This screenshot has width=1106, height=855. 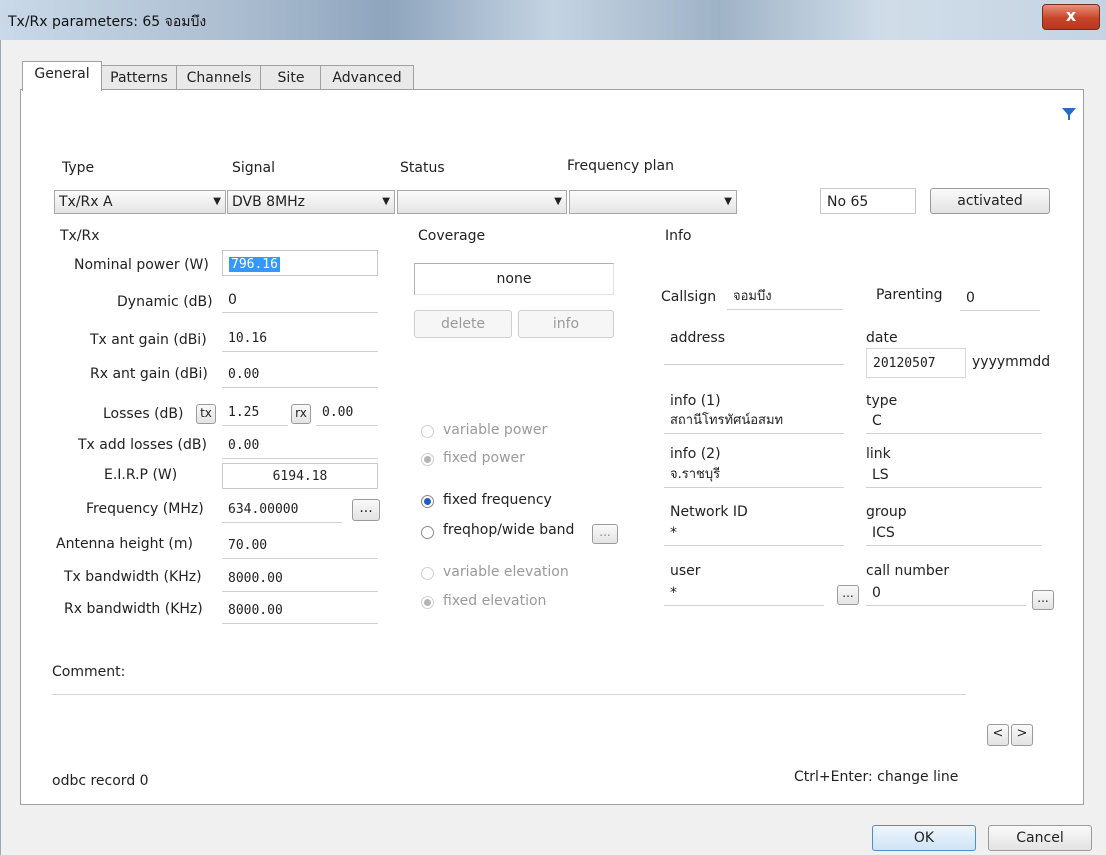 I want to click on callsign-input: จอมบึง, so click(x=785, y=297).